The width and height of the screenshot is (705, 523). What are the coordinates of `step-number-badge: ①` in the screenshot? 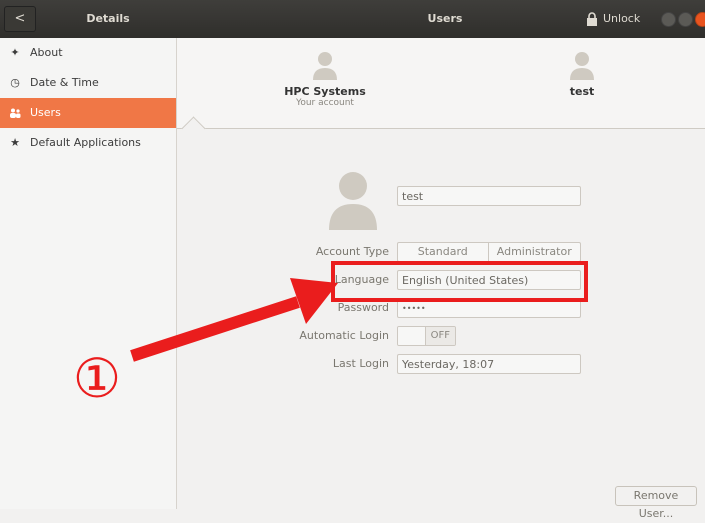 It's located at (97, 379).